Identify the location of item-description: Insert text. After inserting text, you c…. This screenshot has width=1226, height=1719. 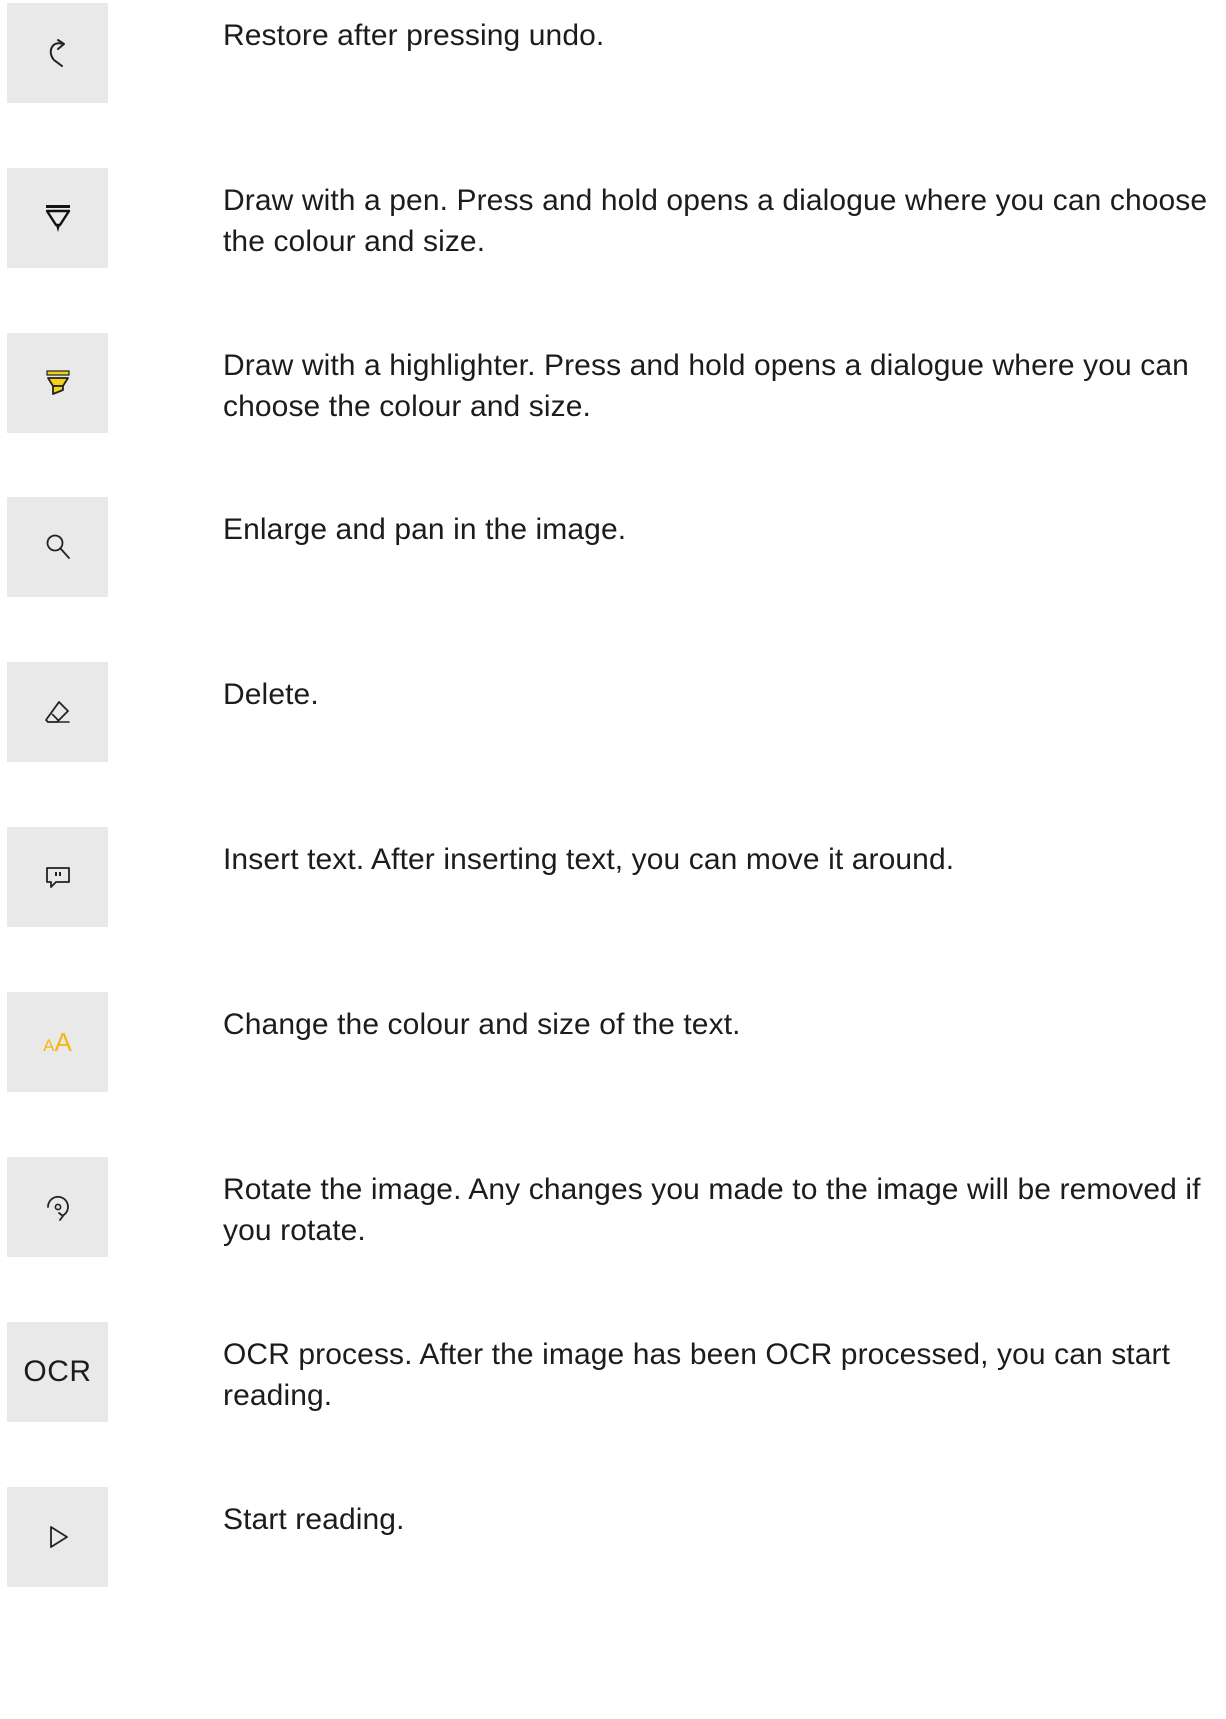
(589, 859).